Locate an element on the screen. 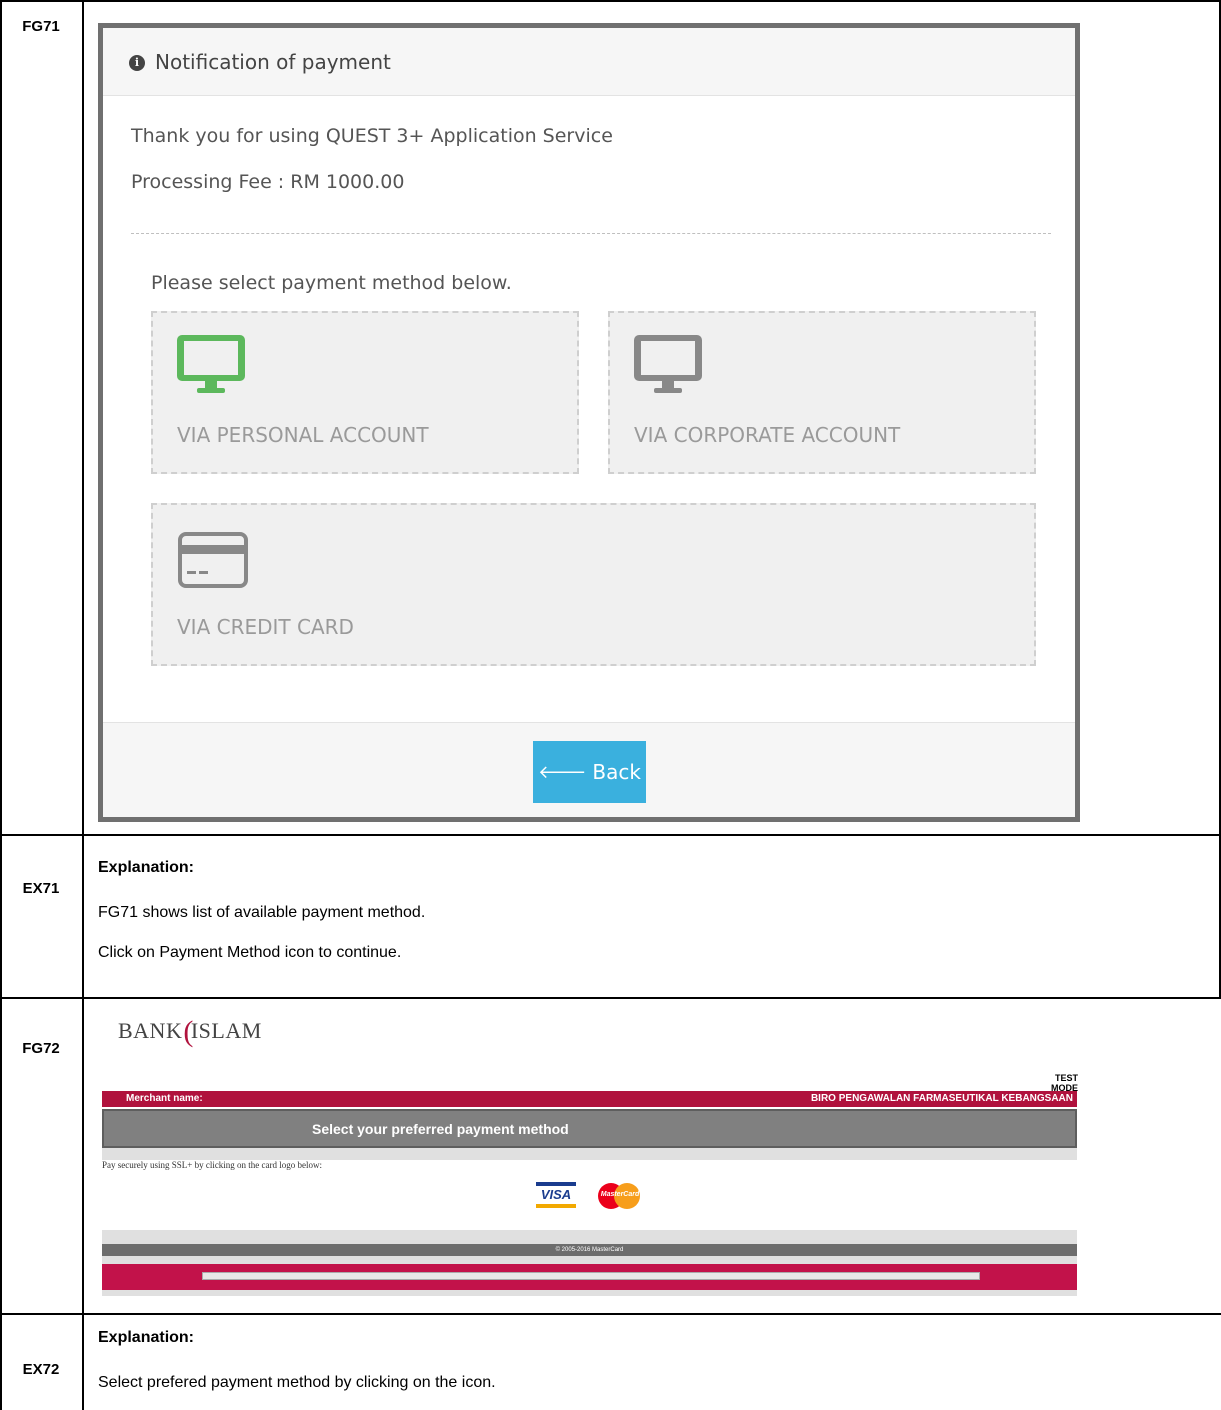  back-button: 🡐 Back is located at coordinates (589, 772).